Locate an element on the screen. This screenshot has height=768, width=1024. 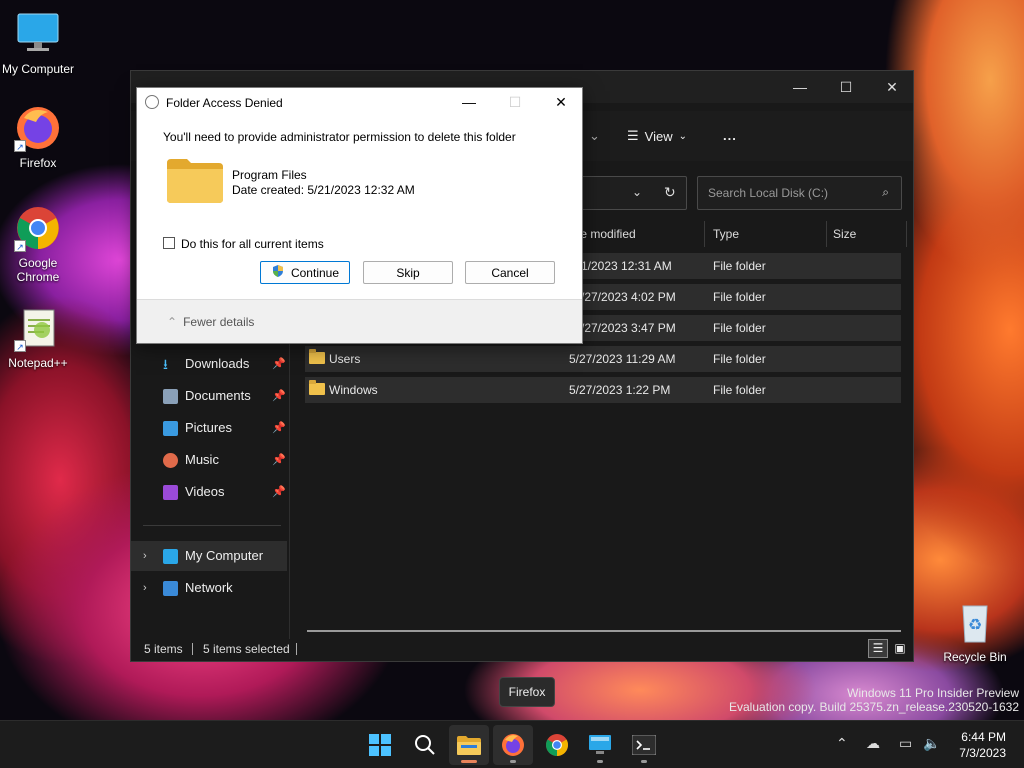
taskbar-terminal is located at coordinates (644, 745).